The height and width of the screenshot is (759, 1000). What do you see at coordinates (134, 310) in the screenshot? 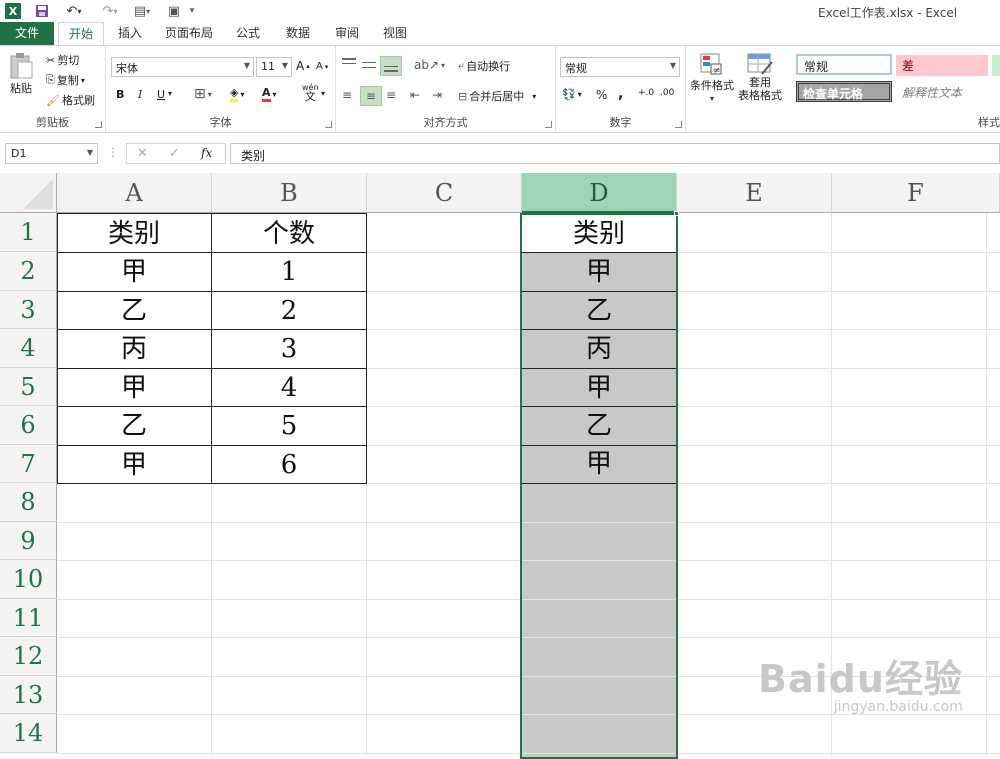
I see `cell-a3: 乙` at bounding box center [134, 310].